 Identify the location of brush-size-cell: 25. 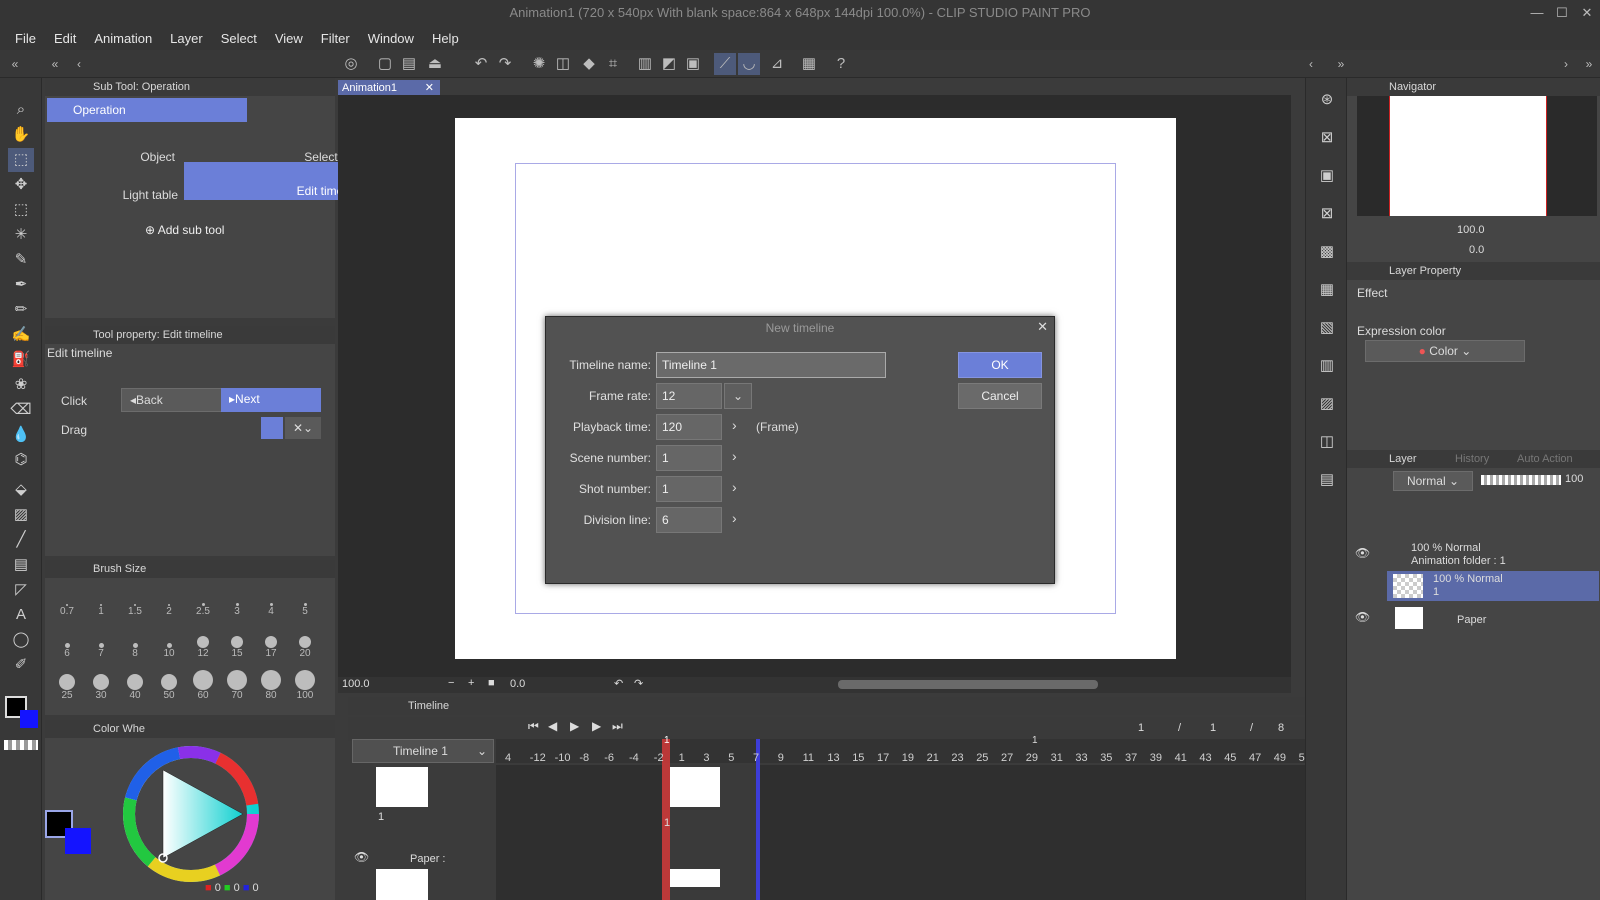
(67, 685).